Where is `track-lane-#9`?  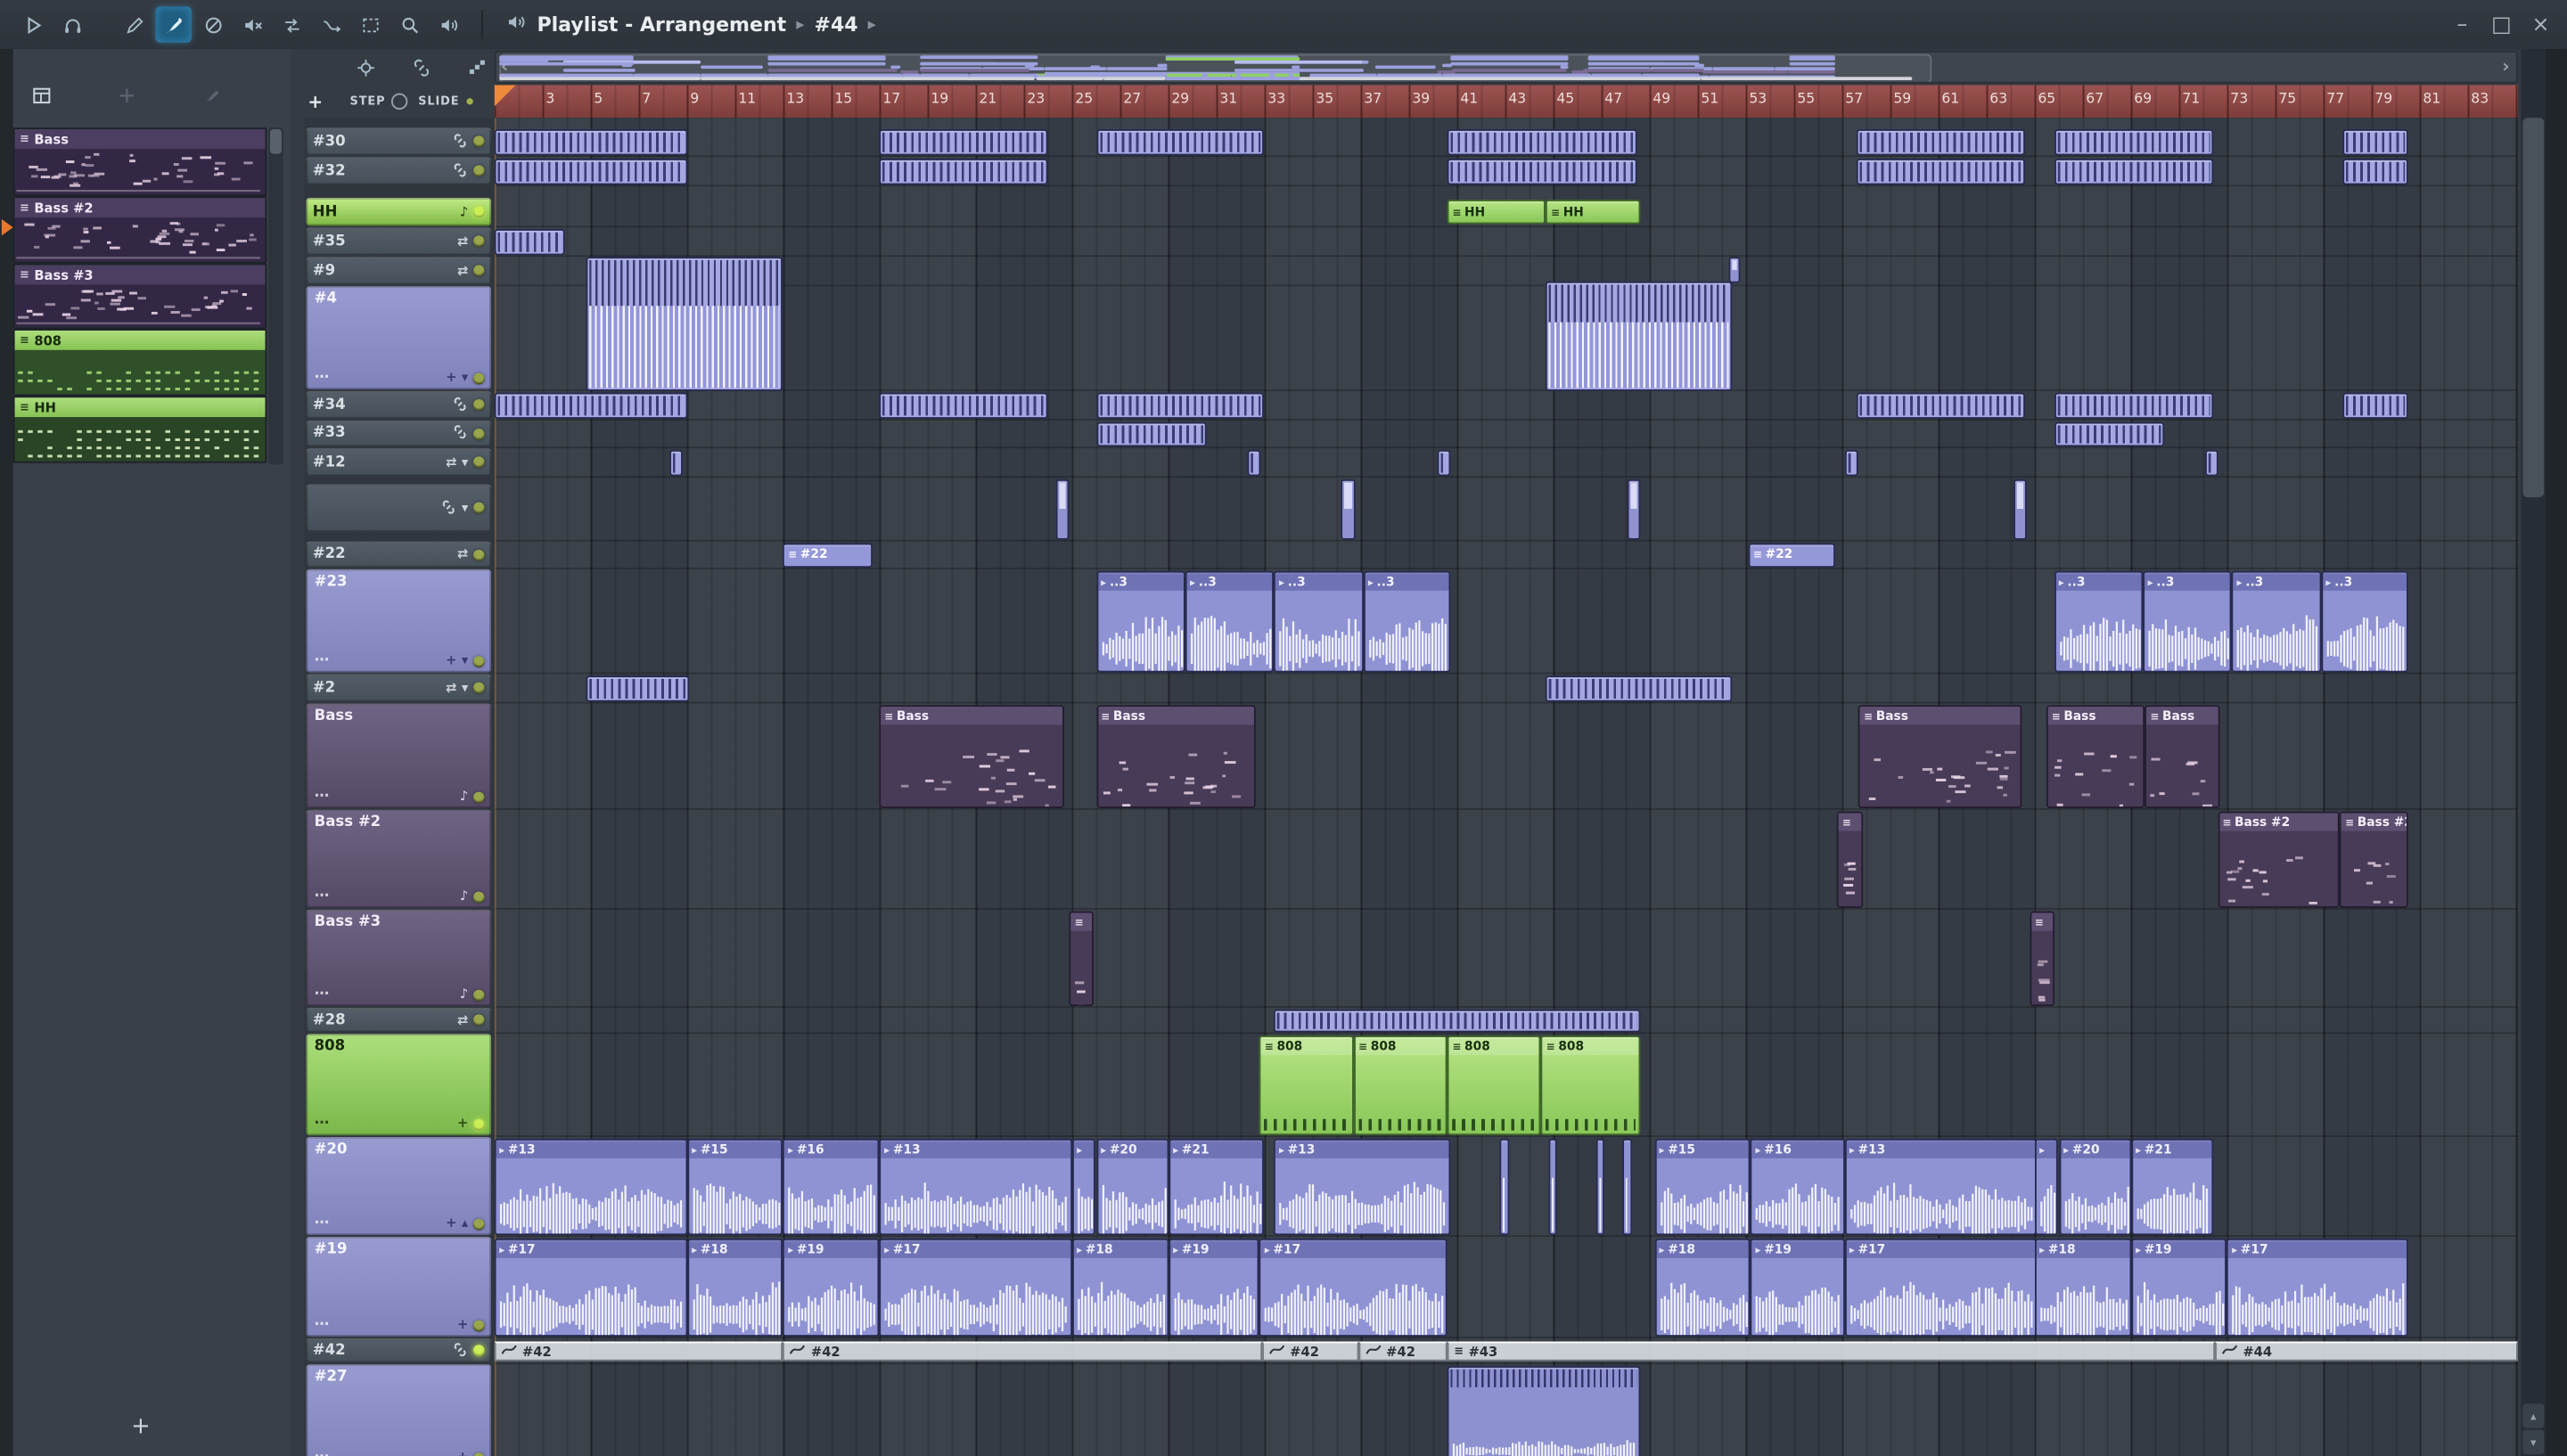
track-lane-#9 is located at coordinates (1506, 272).